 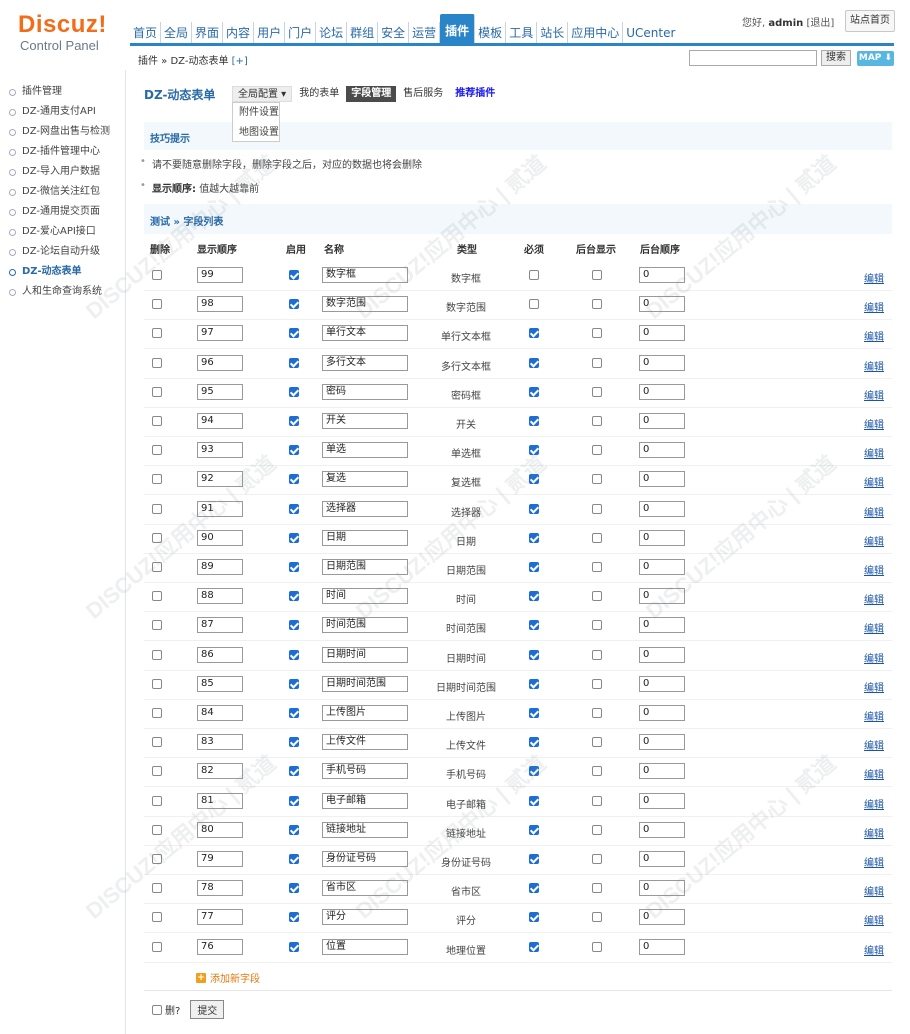 What do you see at coordinates (55, 292) in the screenshot?
I see `sidebar-item-10: 人和生命查询系统` at bounding box center [55, 292].